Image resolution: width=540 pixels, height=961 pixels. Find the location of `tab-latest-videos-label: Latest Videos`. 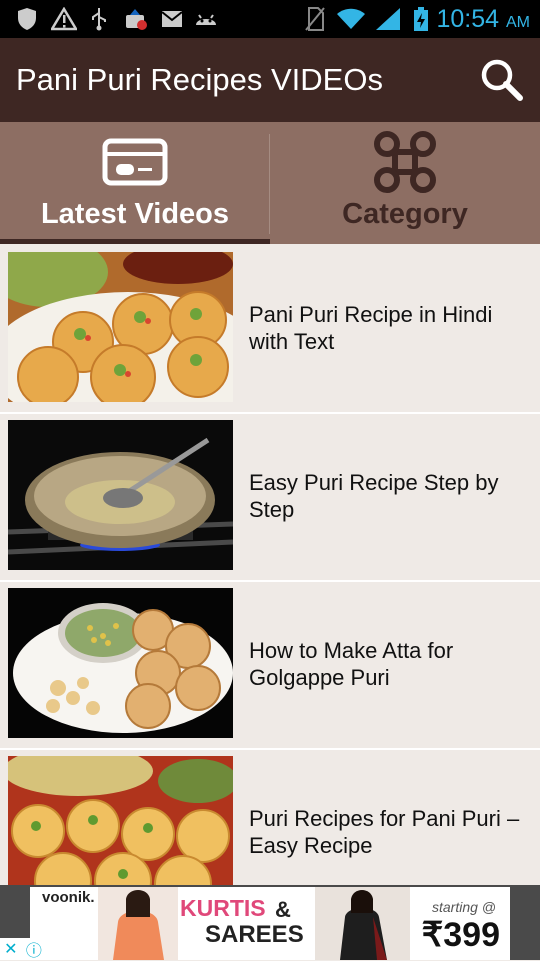

tab-latest-videos-label: Latest Videos is located at coordinates (135, 214).